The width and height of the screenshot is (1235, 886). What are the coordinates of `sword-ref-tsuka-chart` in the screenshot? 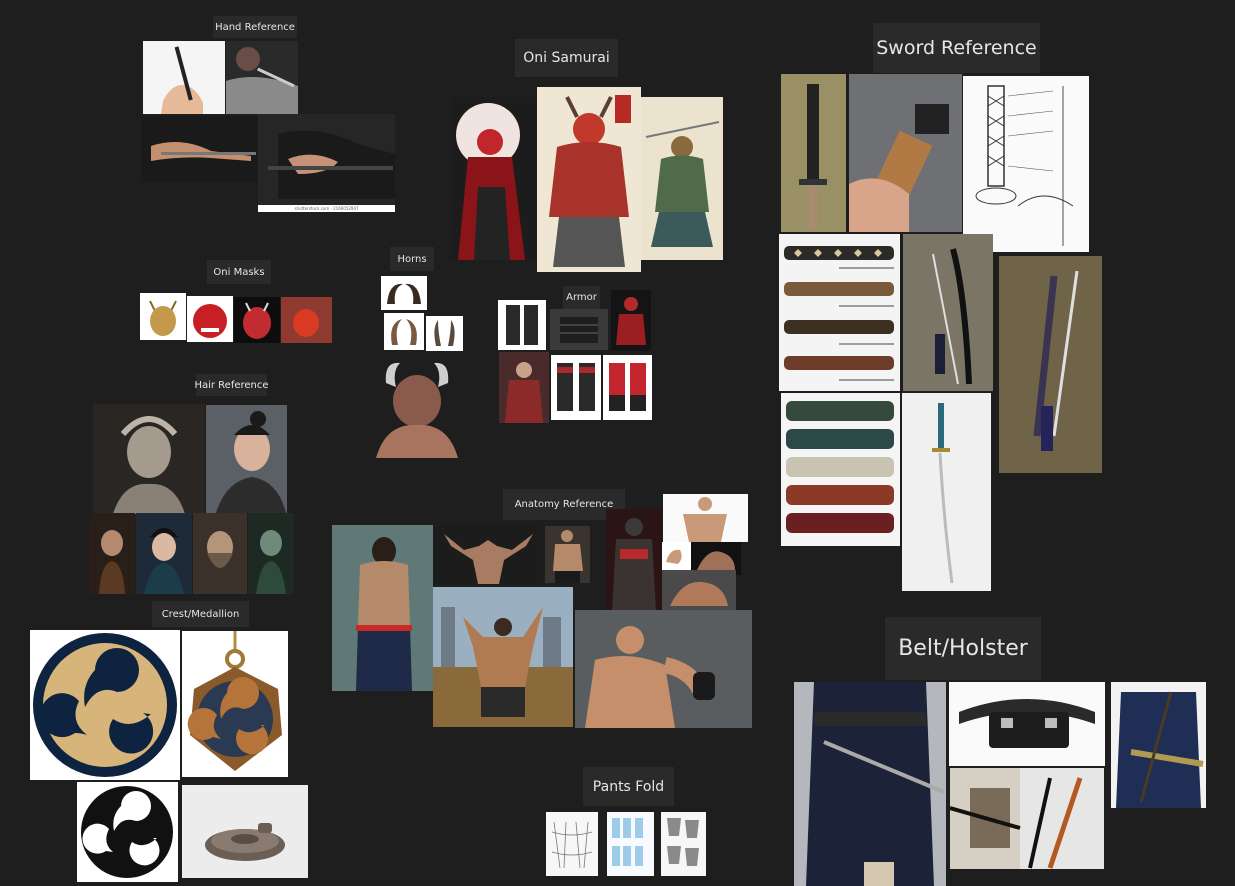 It's located at (839, 312).